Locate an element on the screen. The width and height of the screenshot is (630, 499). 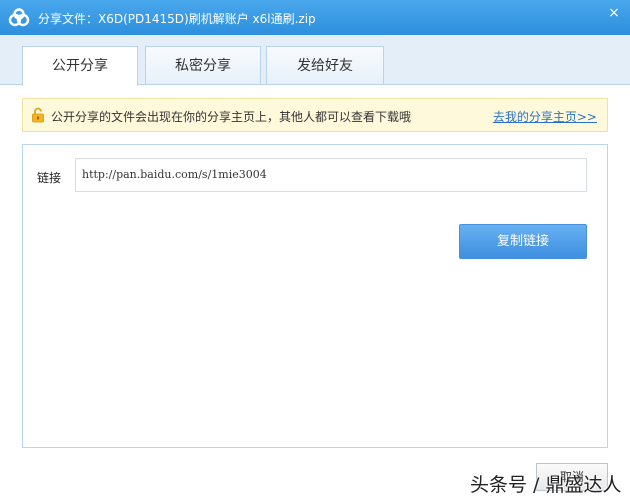
title-bar: 分享文件：X6D(PD1415D)刷机解账户 x6l通刷.zip × is located at coordinates (315, 17).